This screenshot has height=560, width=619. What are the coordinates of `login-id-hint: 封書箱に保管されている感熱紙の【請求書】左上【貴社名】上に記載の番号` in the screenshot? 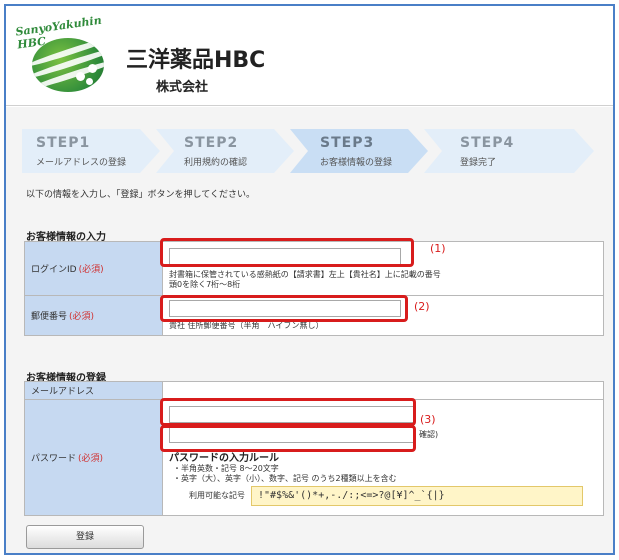 It's located at (305, 274).